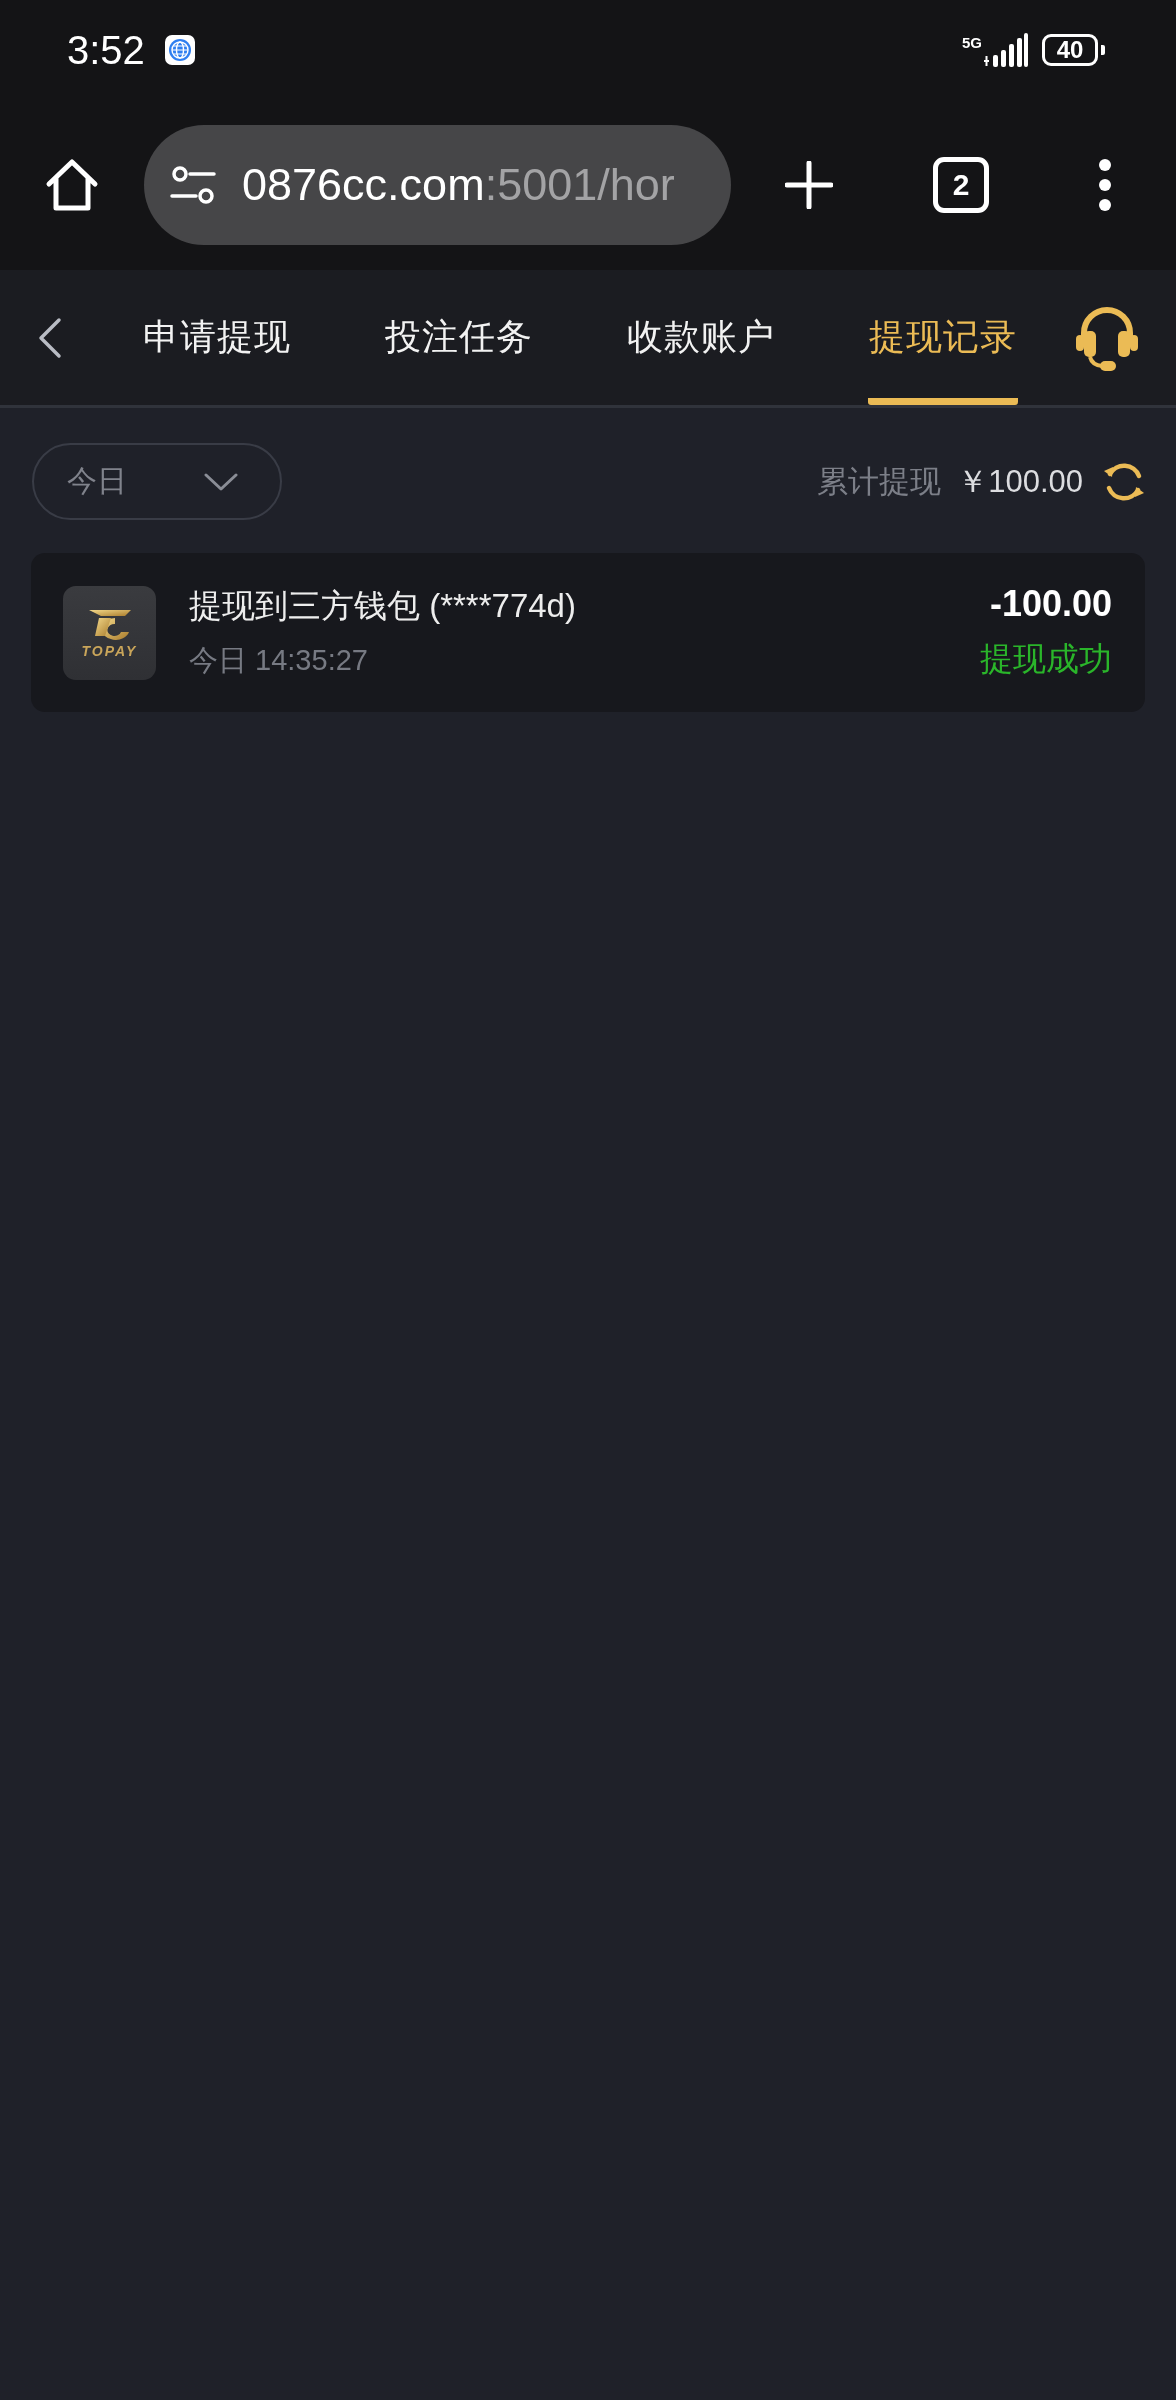 The width and height of the screenshot is (1176, 2400). I want to click on battery-indicator: 40, so click(1074, 50).